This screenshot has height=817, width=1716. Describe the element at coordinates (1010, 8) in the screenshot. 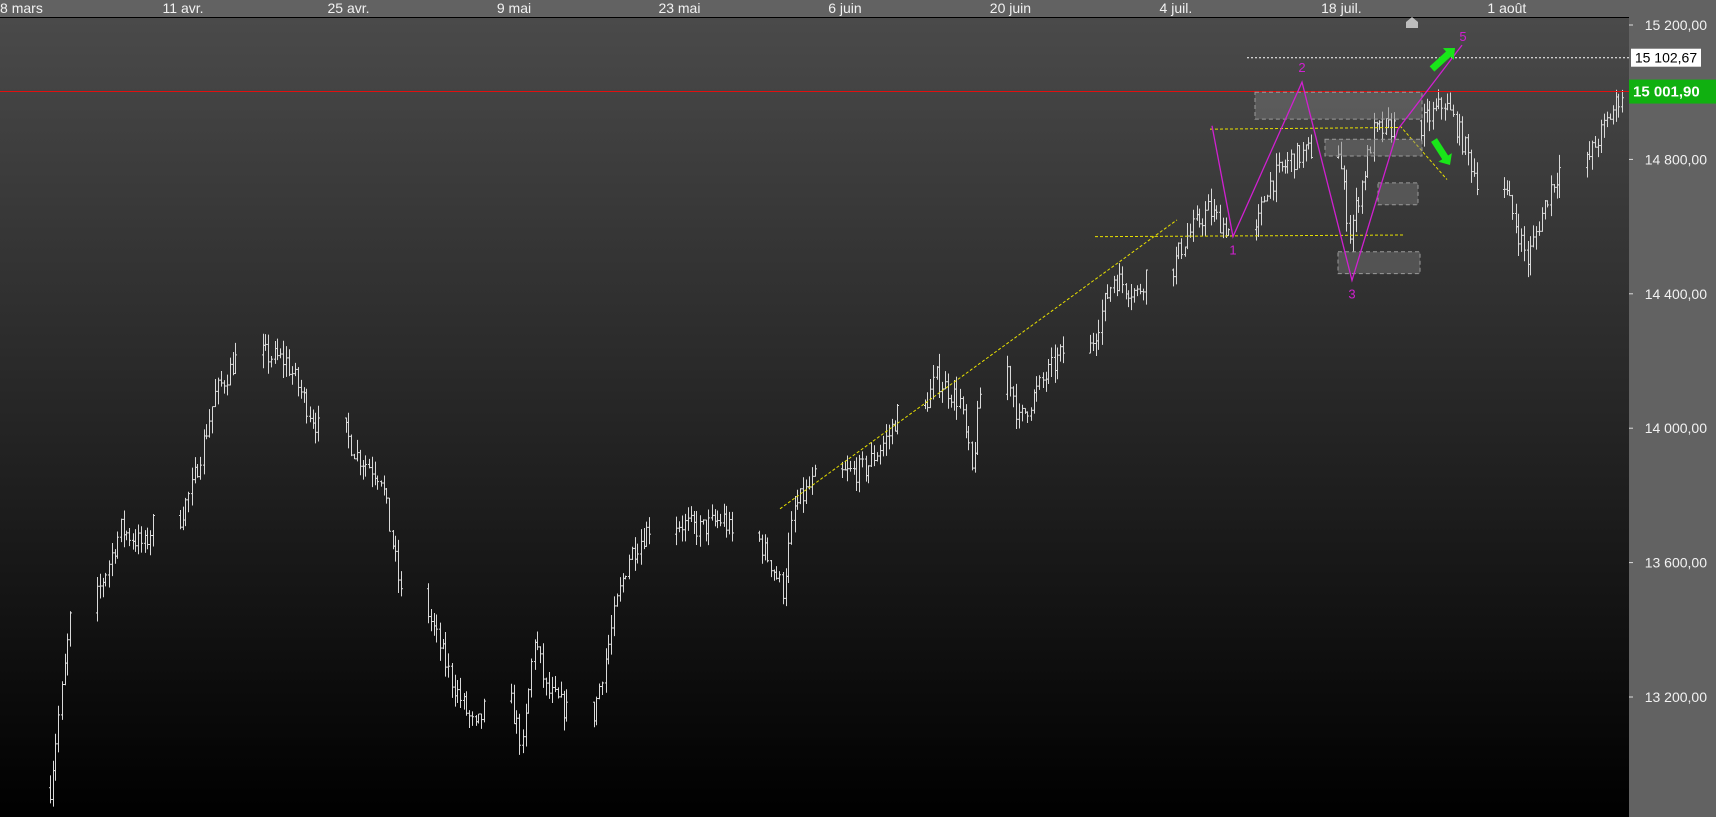

I see `x-tick-label: 20 juin` at that location.